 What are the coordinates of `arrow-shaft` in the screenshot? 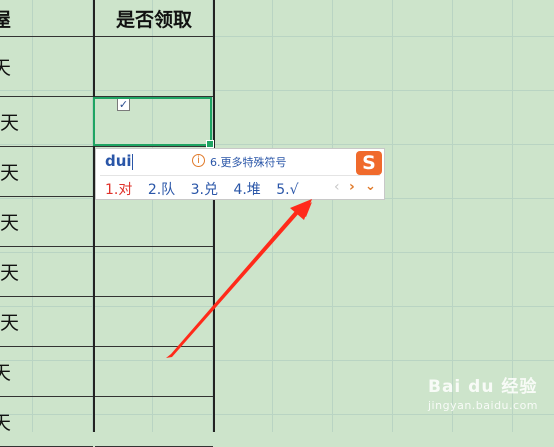 It's located at (239, 280).